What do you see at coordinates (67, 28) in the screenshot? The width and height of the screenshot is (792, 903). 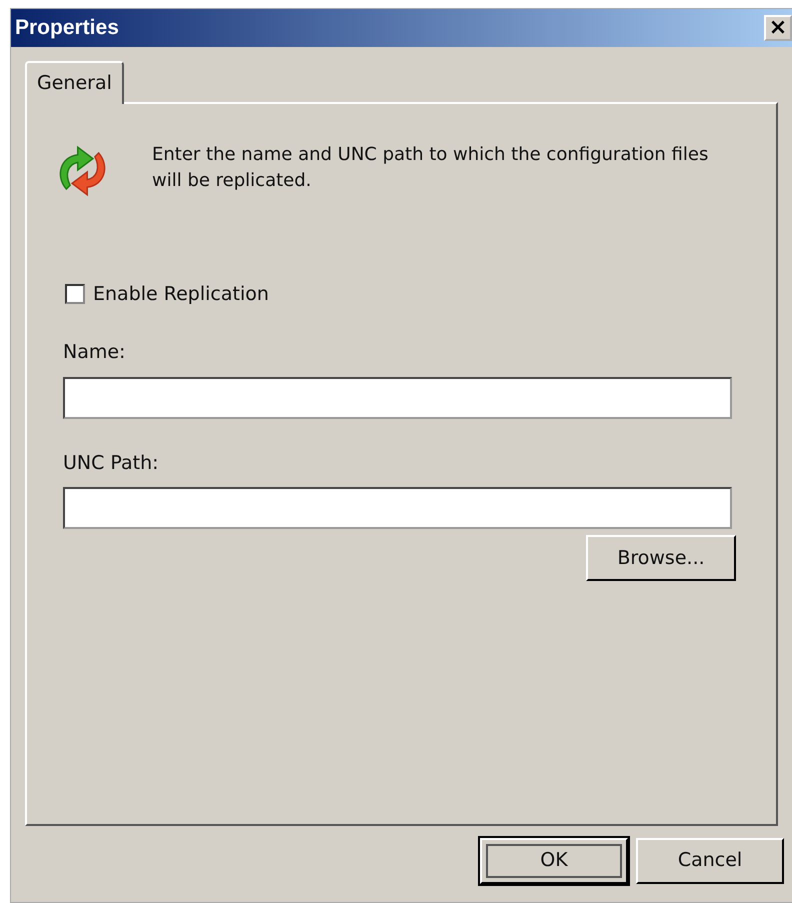 I see `window-title: Properties` at bounding box center [67, 28].